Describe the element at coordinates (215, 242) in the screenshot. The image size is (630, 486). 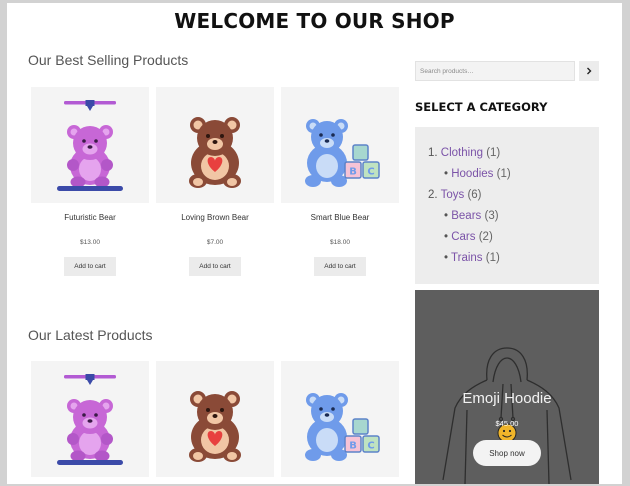
I see `product-price: $7.00` at that location.